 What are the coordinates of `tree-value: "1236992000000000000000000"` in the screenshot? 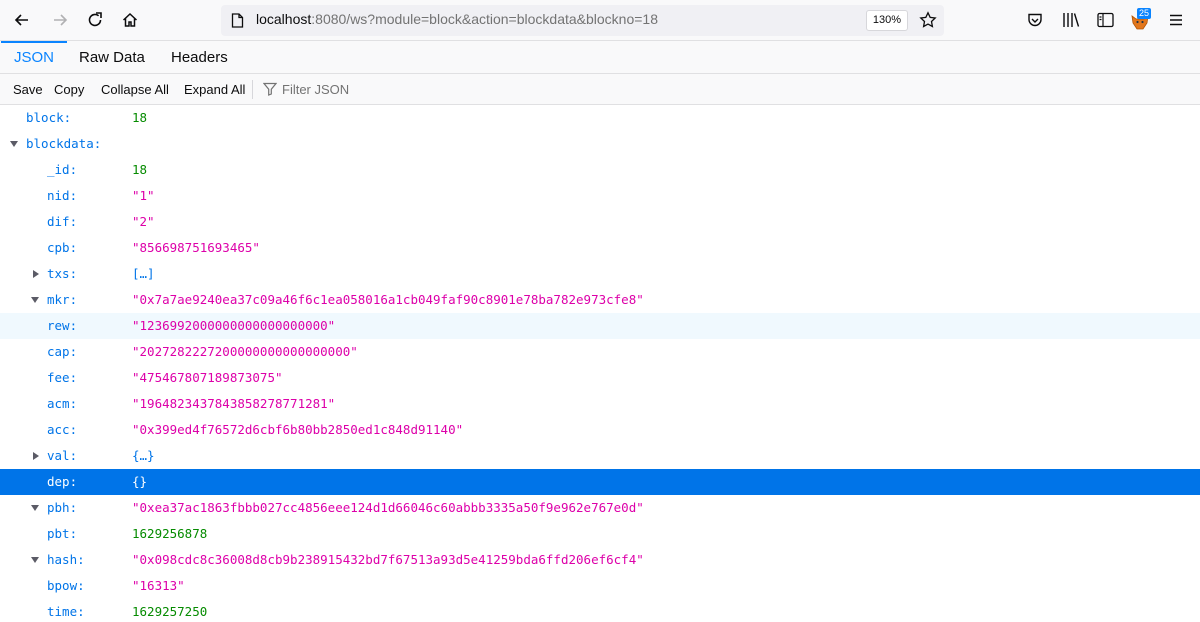 It's located at (234, 325).